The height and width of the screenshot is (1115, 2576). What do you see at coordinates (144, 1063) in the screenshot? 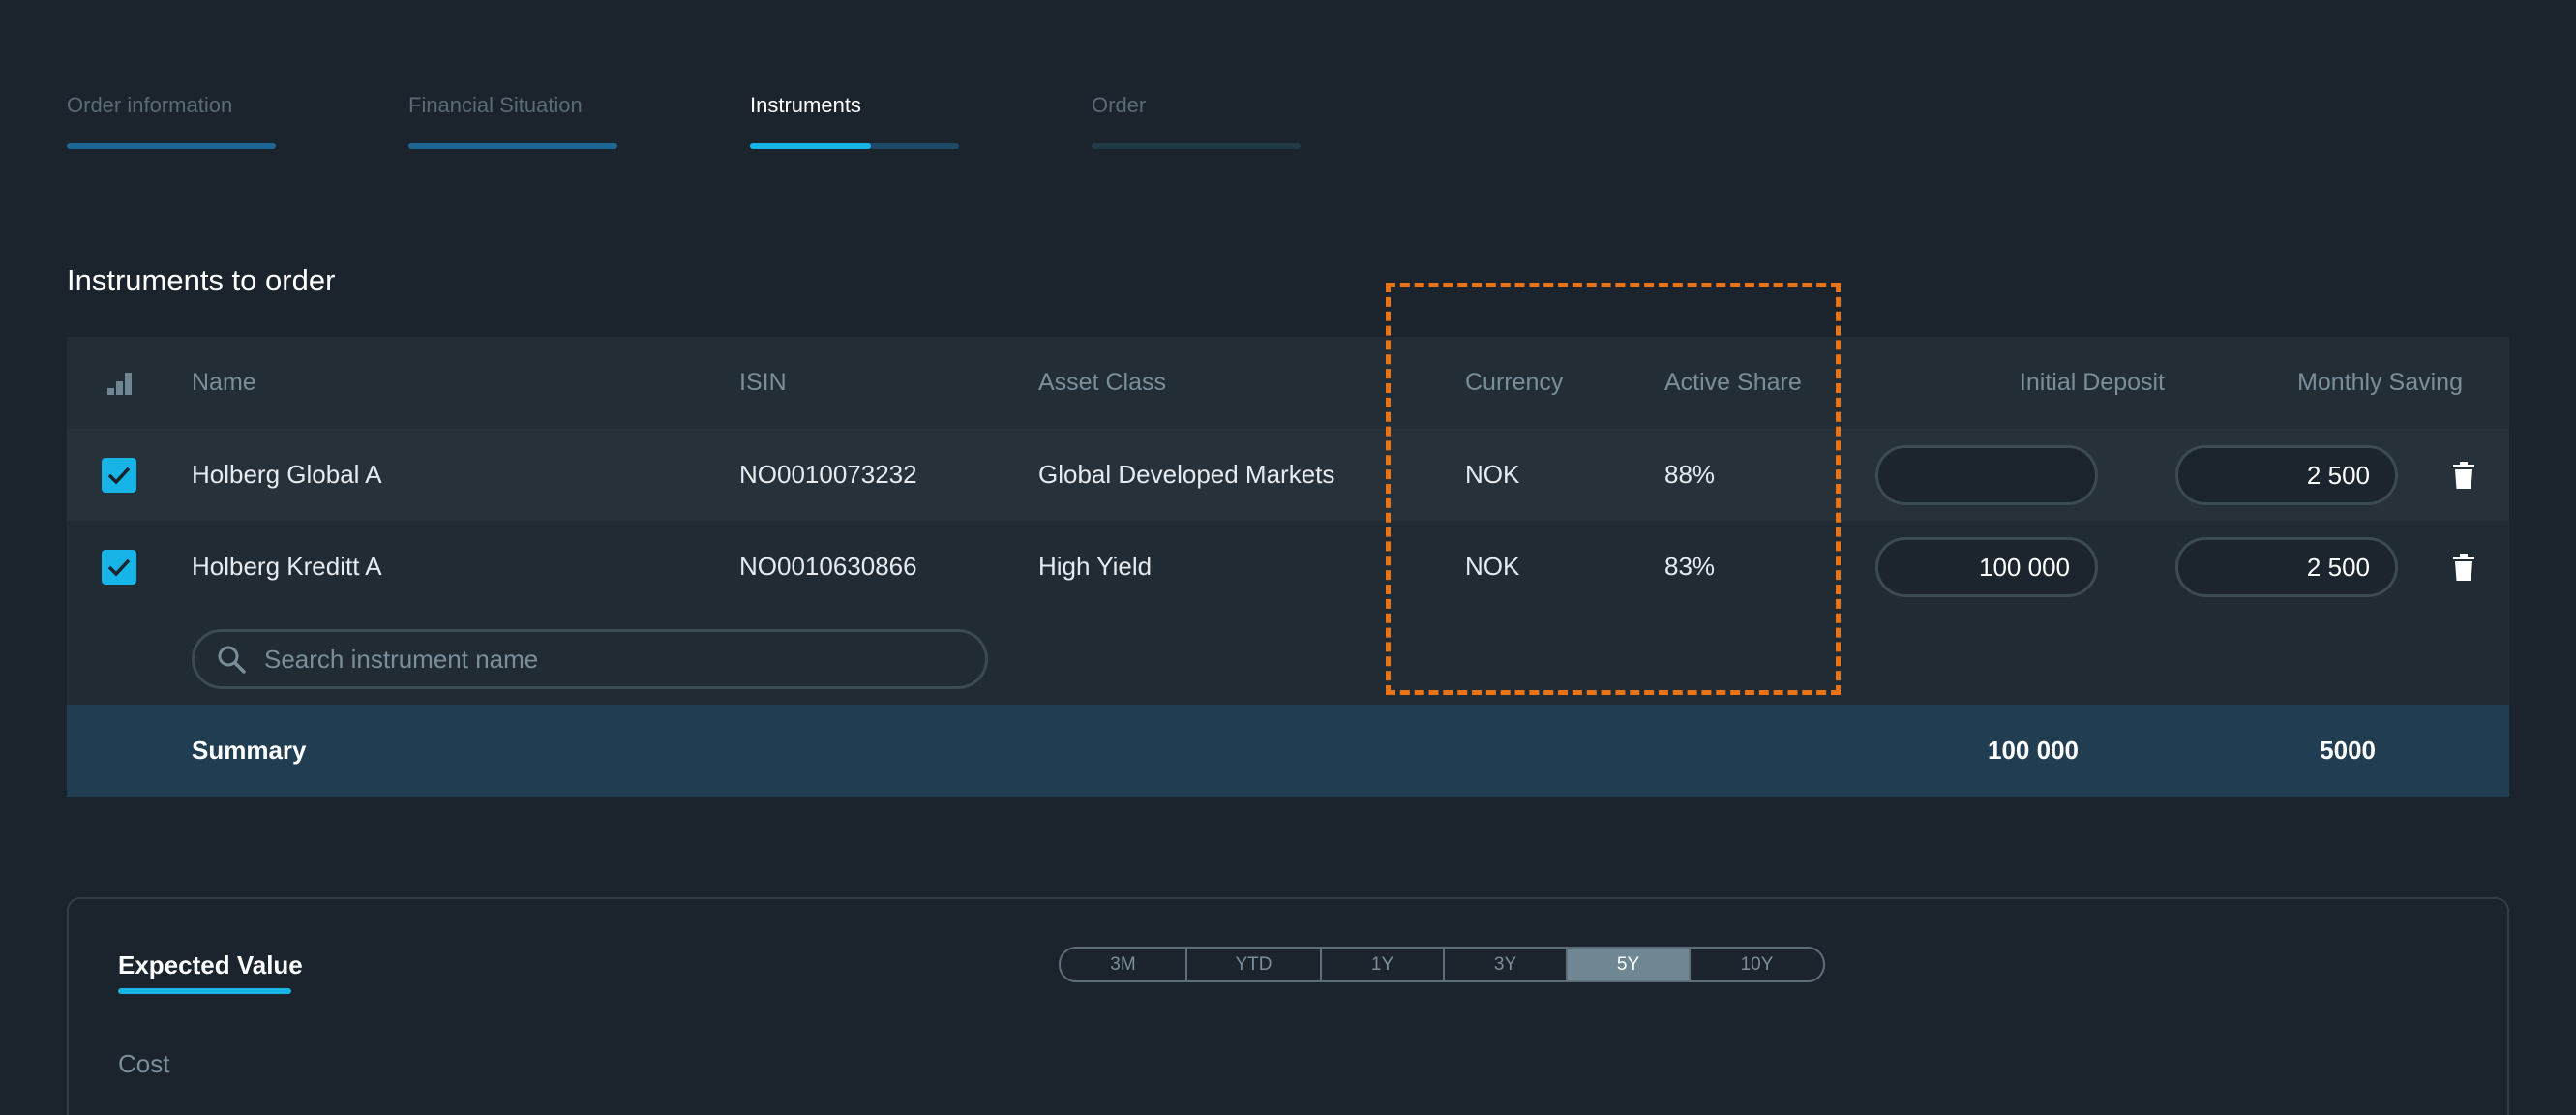
I see `cost-label: Cost` at bounding box center [144, 1063].